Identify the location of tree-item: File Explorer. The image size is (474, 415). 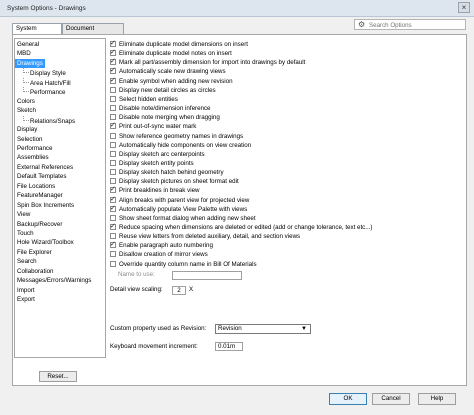
(34, 252).